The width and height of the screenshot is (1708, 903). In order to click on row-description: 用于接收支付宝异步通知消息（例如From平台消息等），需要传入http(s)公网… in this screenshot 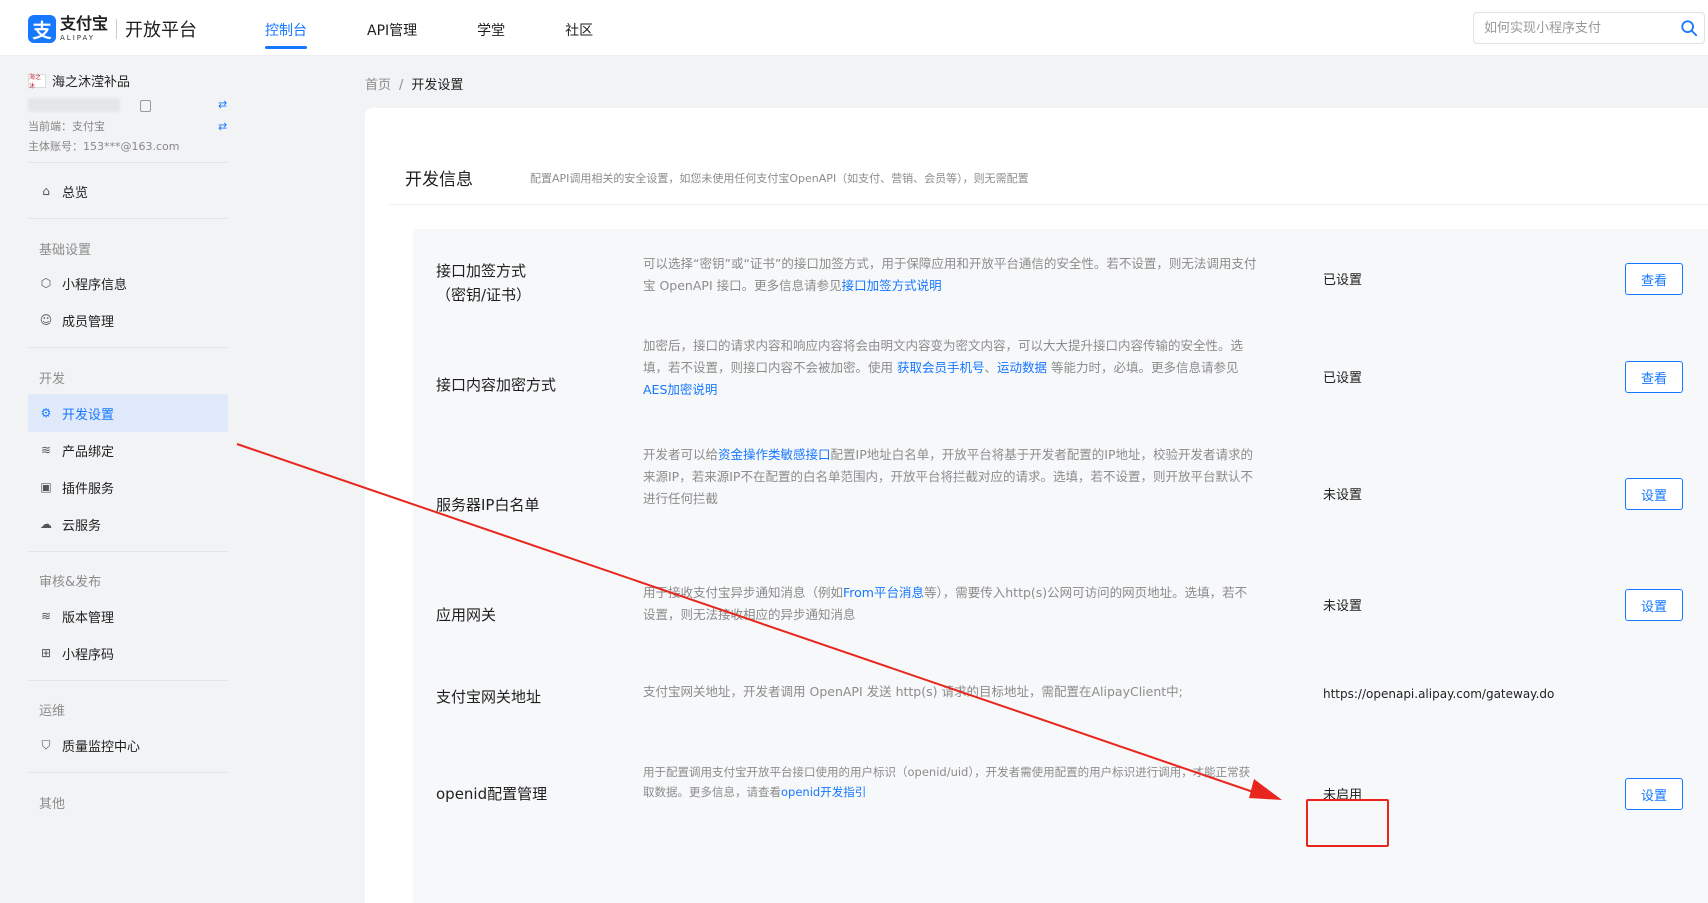, I will do `click(950, 604)`.